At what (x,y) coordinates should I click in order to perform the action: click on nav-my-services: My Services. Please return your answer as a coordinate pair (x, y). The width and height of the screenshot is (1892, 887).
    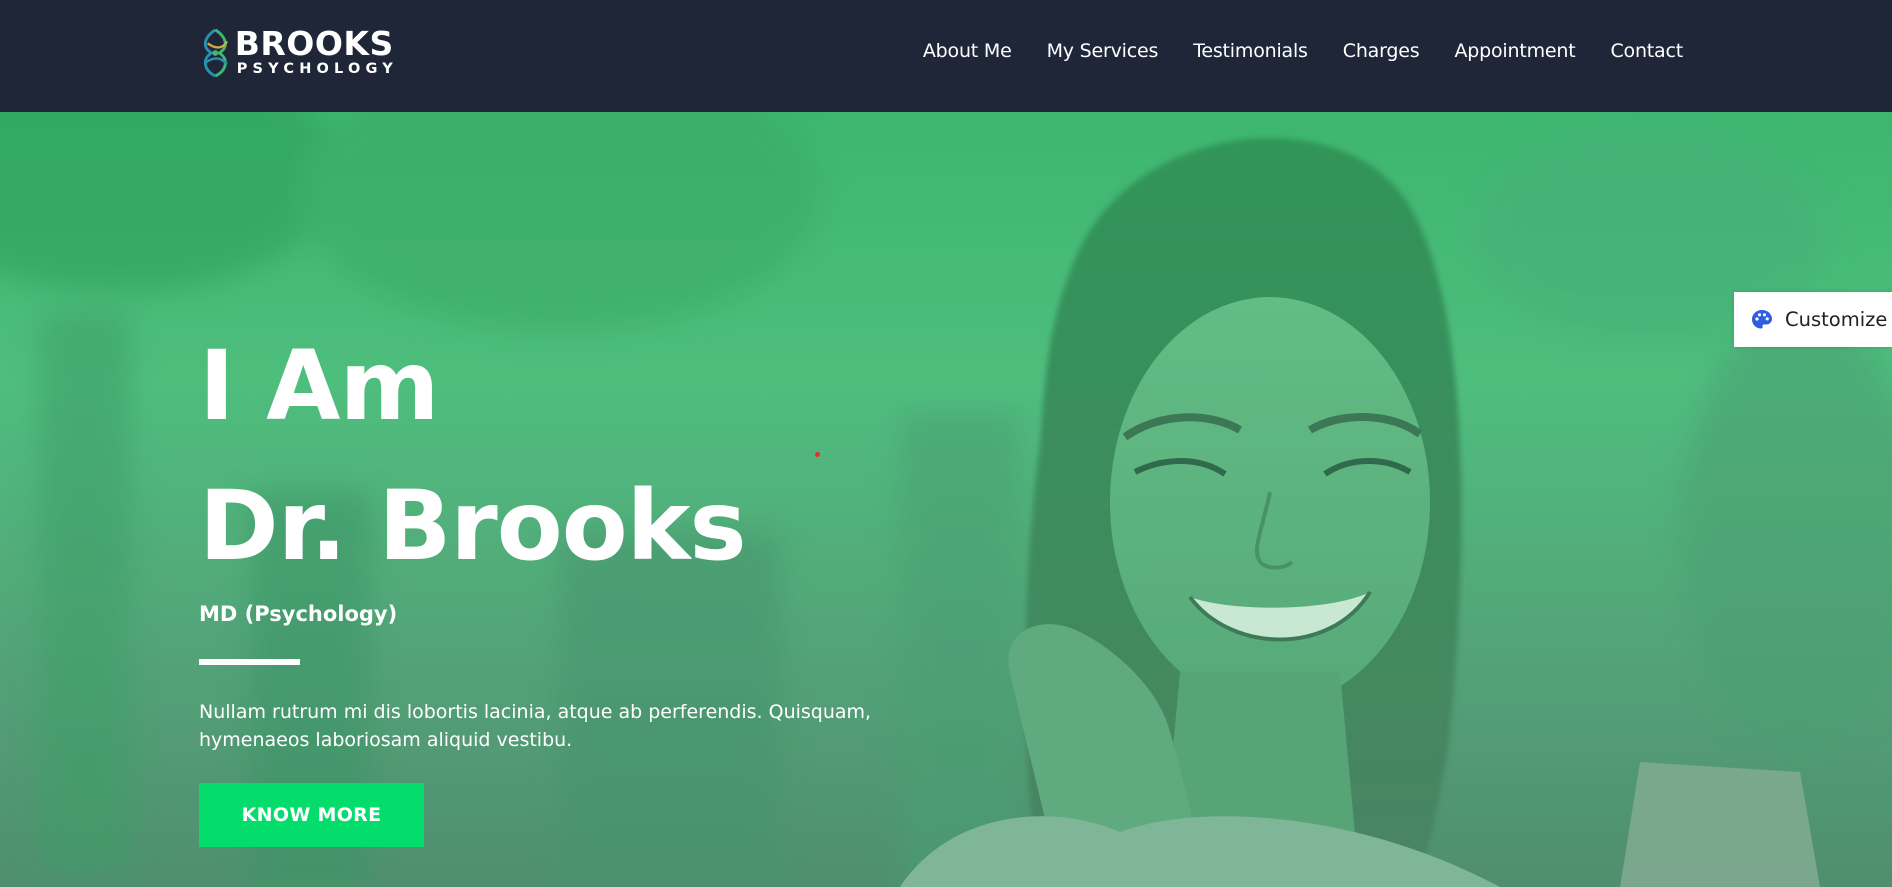
    Looking at the image, I should click on (1103, 51).